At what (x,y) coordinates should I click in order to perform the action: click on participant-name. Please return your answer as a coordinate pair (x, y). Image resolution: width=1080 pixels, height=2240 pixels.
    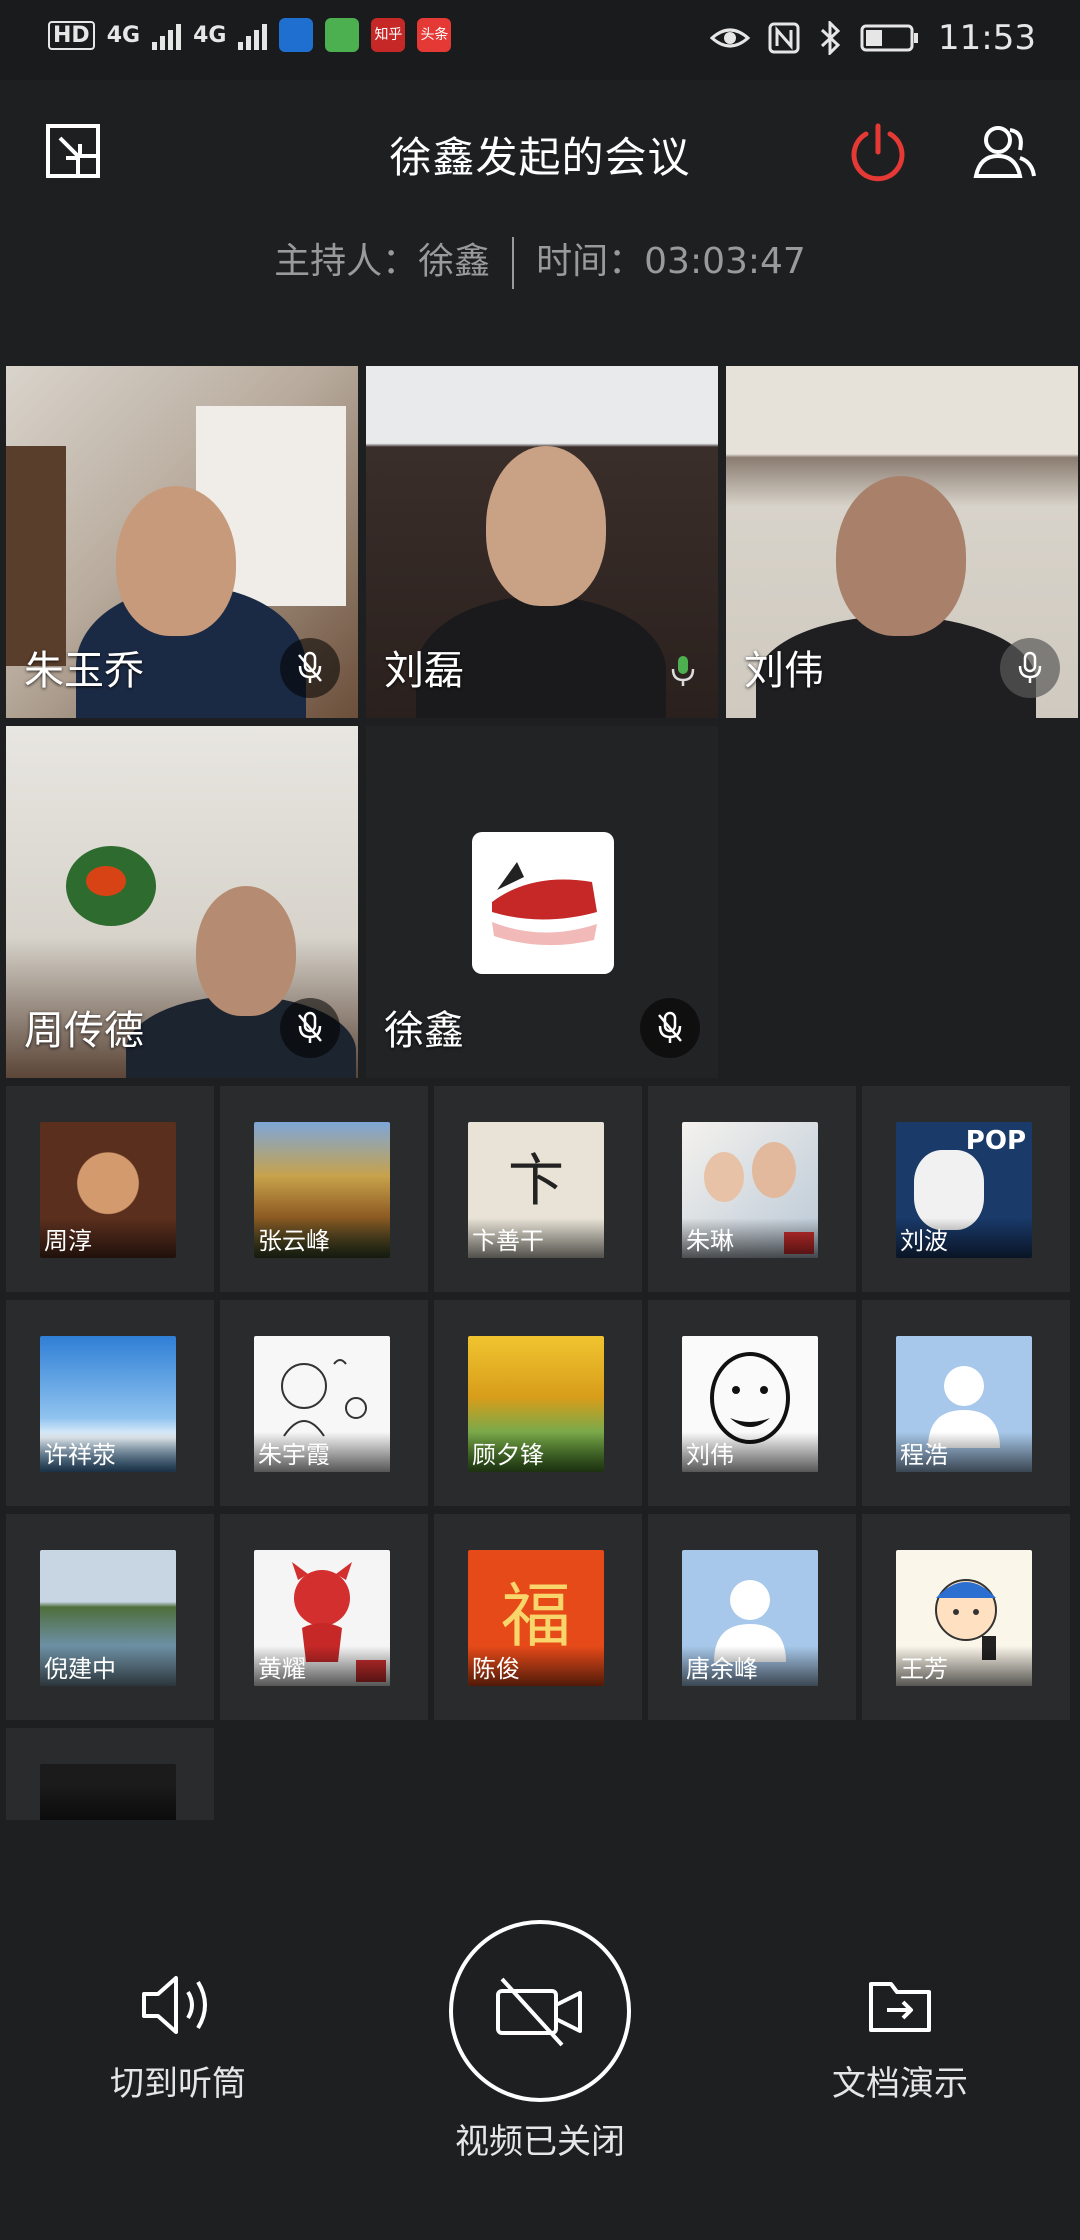
    Looking at the image, I should click on (108, 1804).